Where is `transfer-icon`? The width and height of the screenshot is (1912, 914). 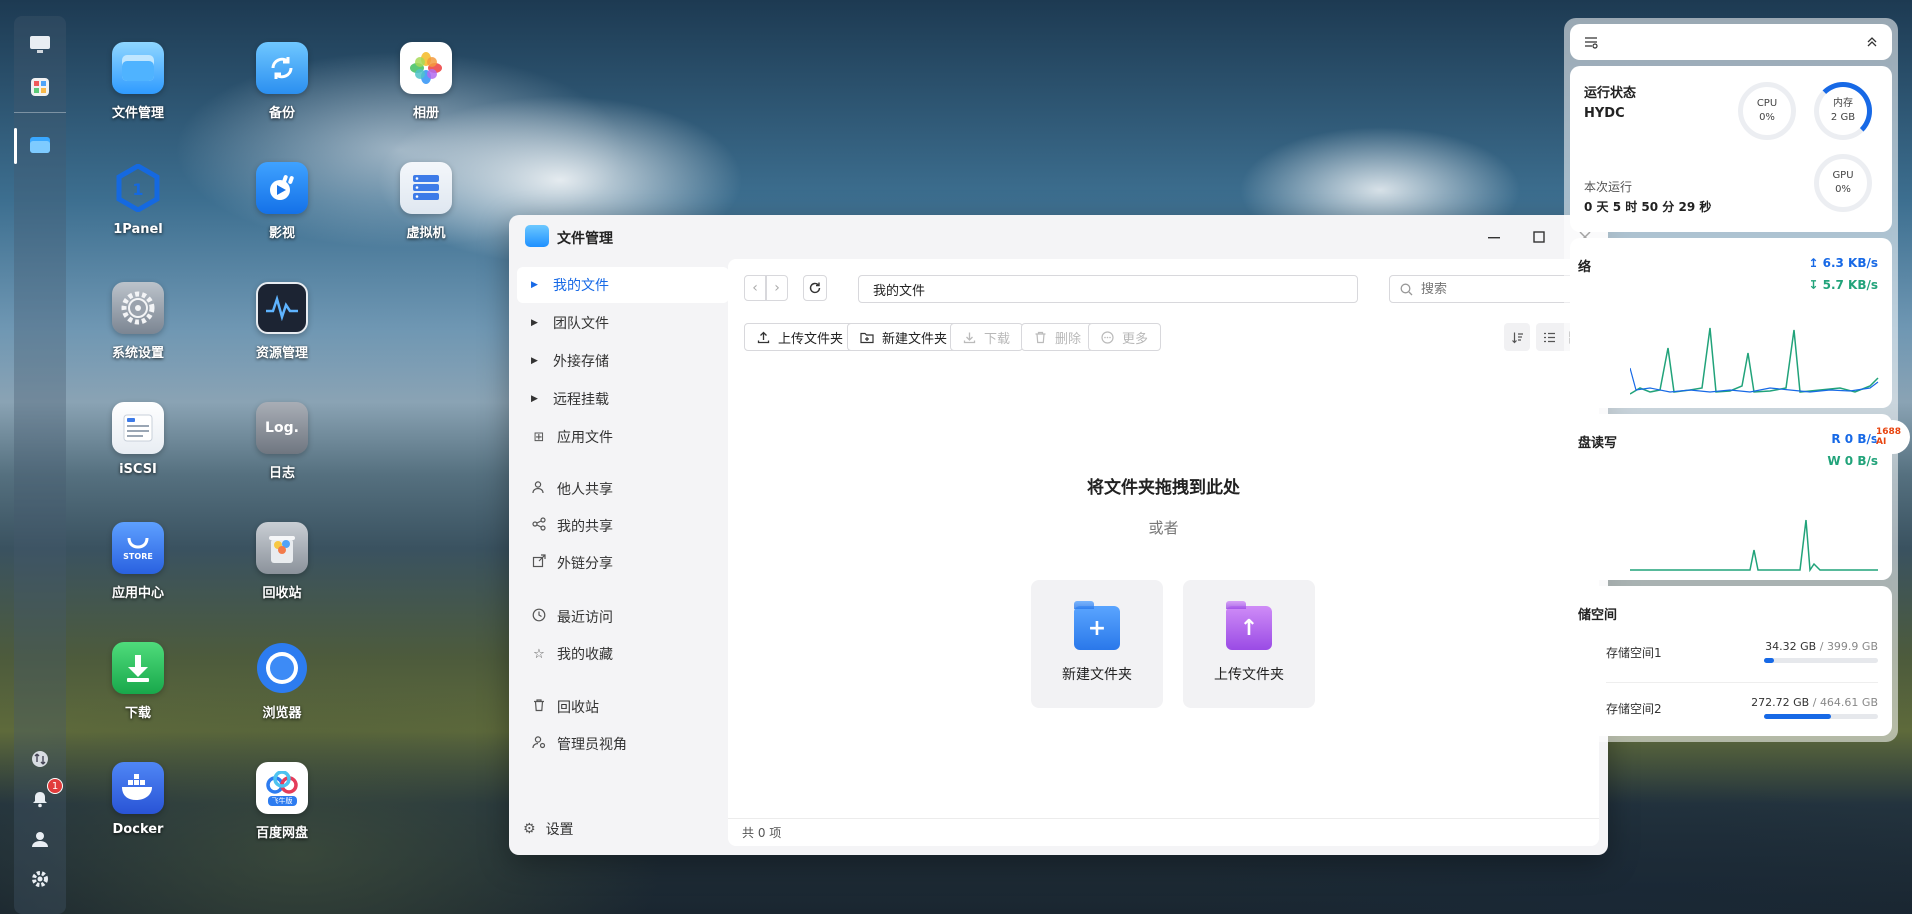
transfer-icon is located at coordinates (40, 759).